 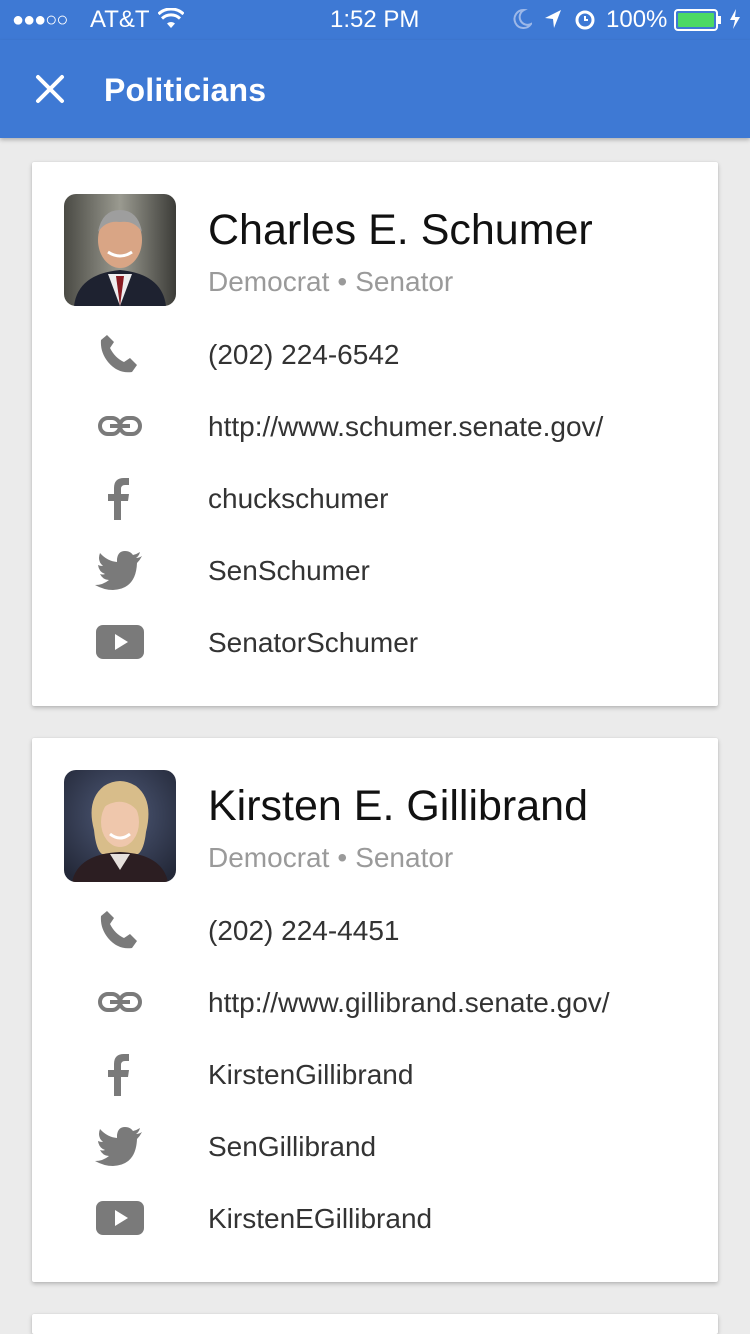 I want to click on website-row: http://www.schumer.senate.gov/, so click(x=375, y=426).